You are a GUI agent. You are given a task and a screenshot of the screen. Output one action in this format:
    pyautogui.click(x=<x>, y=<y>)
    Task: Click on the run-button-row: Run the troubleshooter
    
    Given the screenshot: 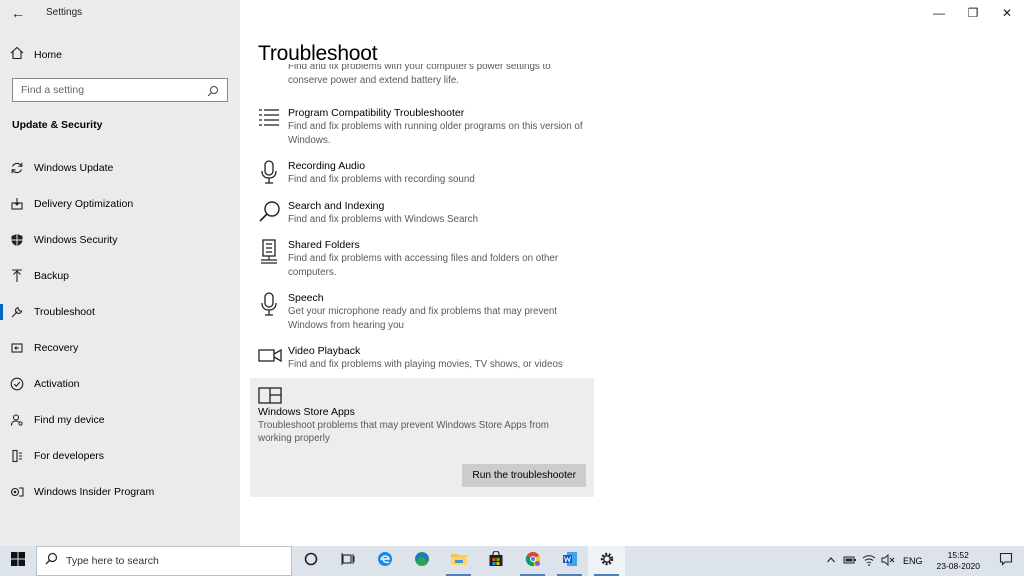 What is the action you would take?
    pyautogui.click(x=422, y=475)
    